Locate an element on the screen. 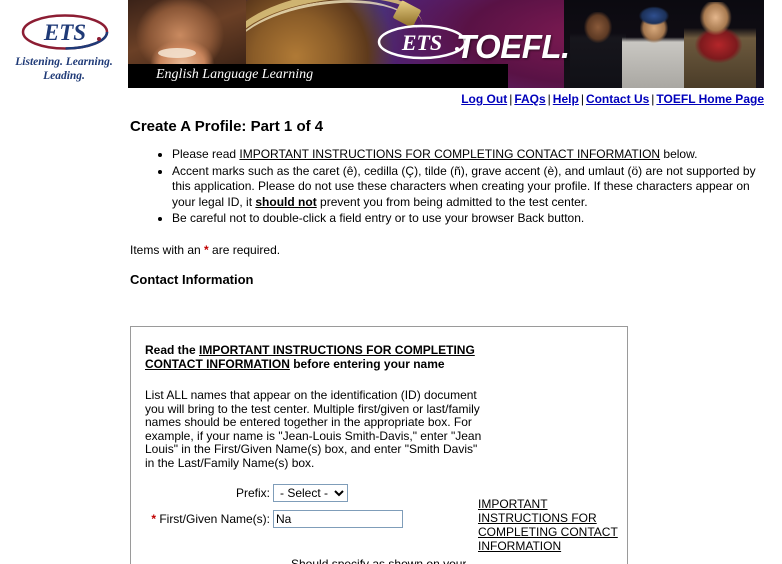  toefl-masthead-banner: ETS TOEFL. English Language Learning is located at coordinates (446, 44).